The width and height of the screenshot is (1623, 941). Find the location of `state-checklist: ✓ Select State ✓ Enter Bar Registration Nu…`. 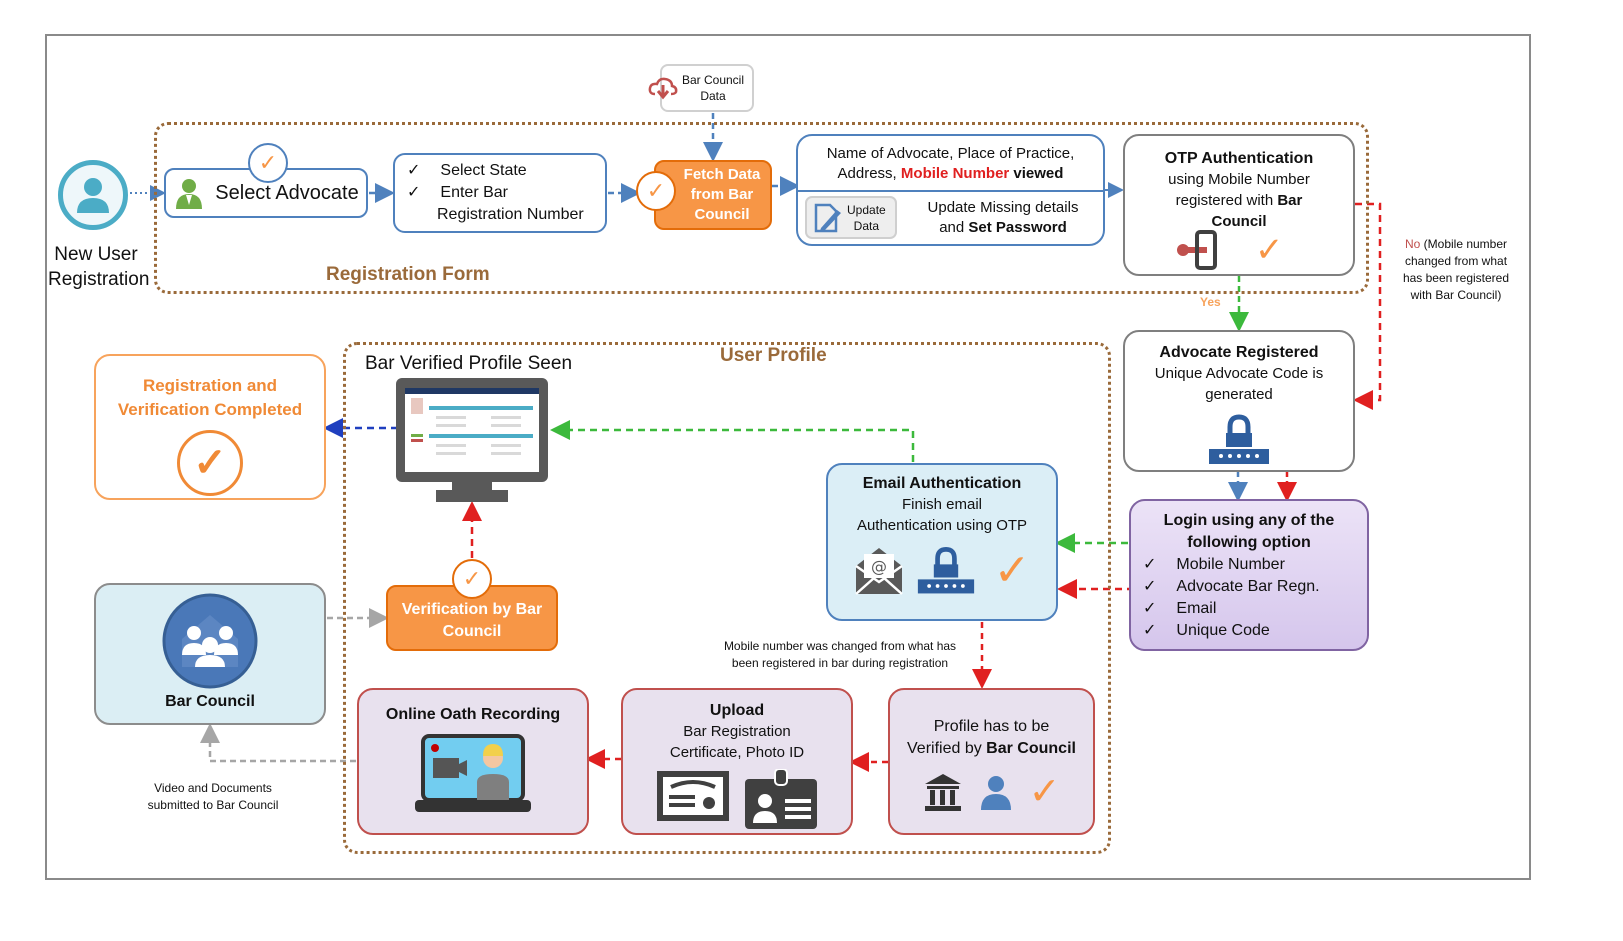

state-checklist: ✓ Select State ✓ Enter Bar Registration Nu… is located at coordinates (495, 193).